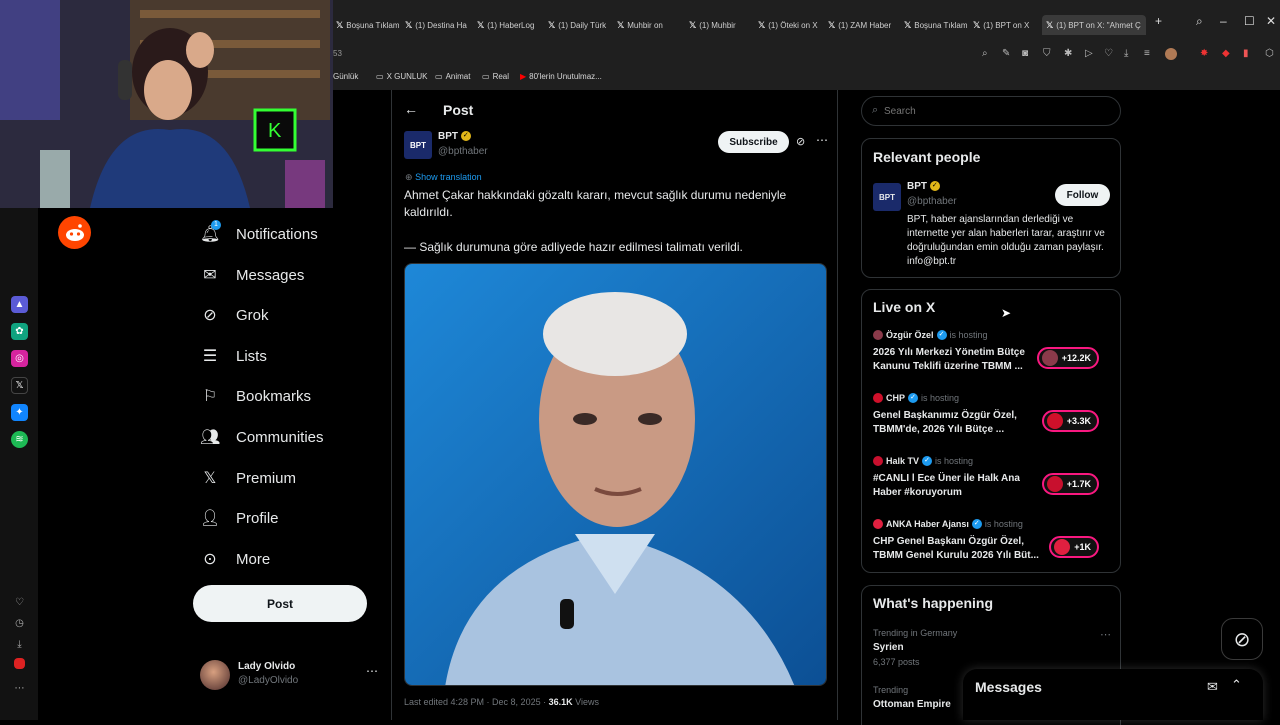 Image resolution: width=1280 pixels, height=725 pixels. Describe the element at coordinates (1089, 53) in the screenshot. I see `play-icon: ▷` at that location.